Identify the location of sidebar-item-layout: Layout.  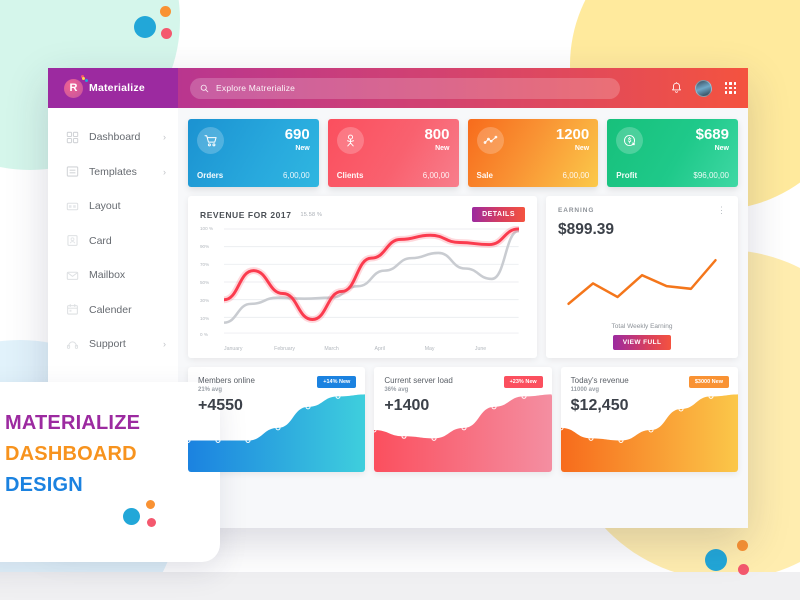
(113, 206).